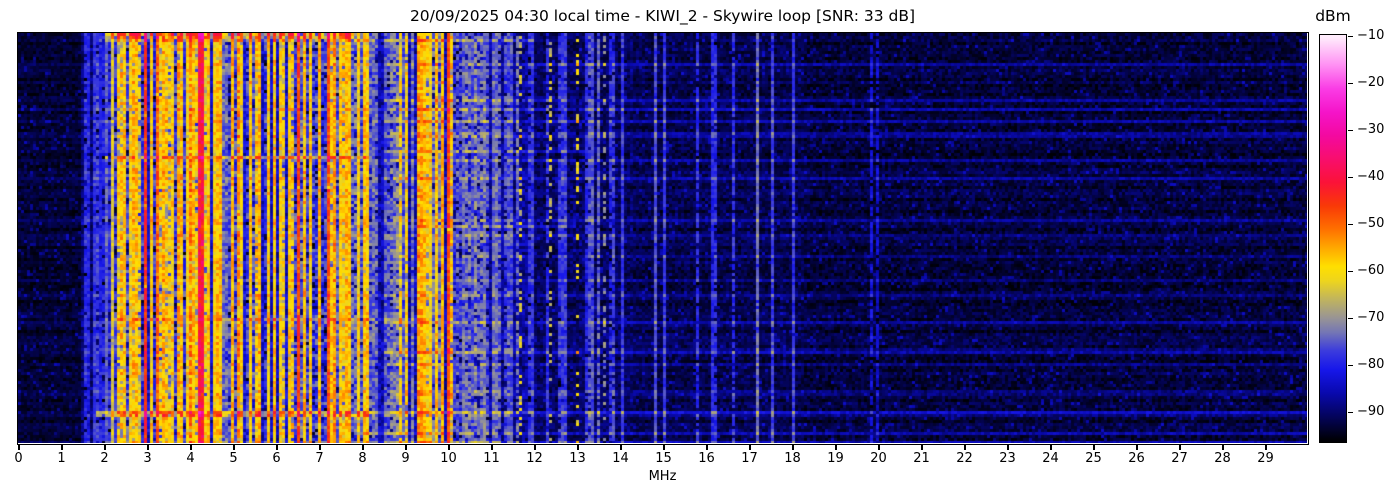 The height and width of the screenshot is (500, 1400). Describe the element at coordinates (1333, 238) in the screenshot. I see `colorbar` at that location.